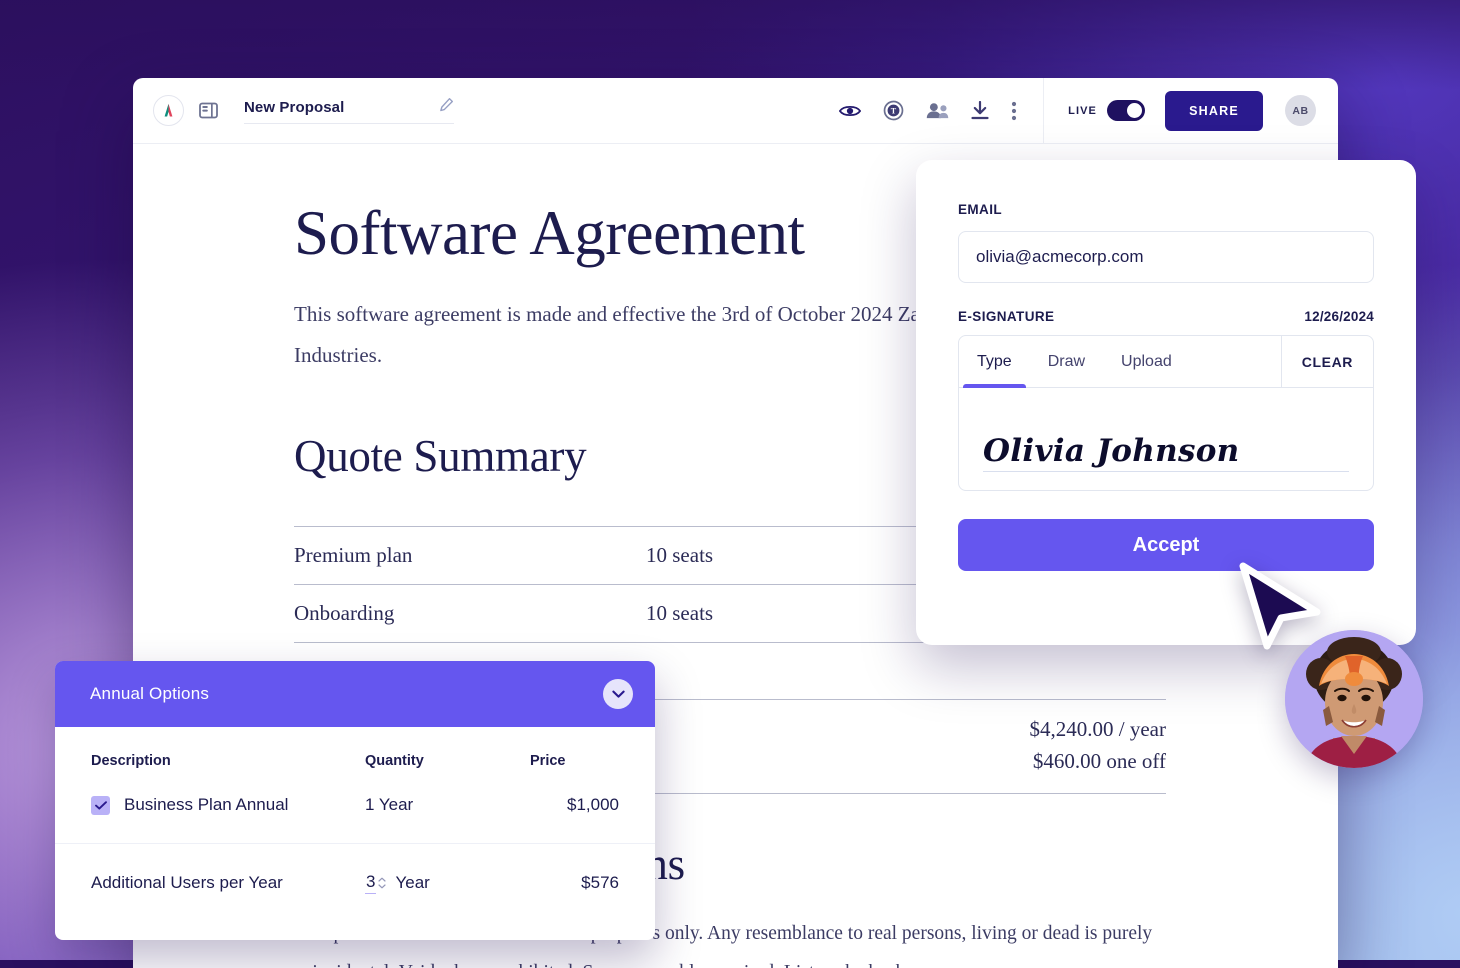 The height and width of the screenshot is (968, 1460). What do you see at coordinates (1036, 672) in the screenshot?
I see `quote-row-price` at bounding box center [1036, 672].